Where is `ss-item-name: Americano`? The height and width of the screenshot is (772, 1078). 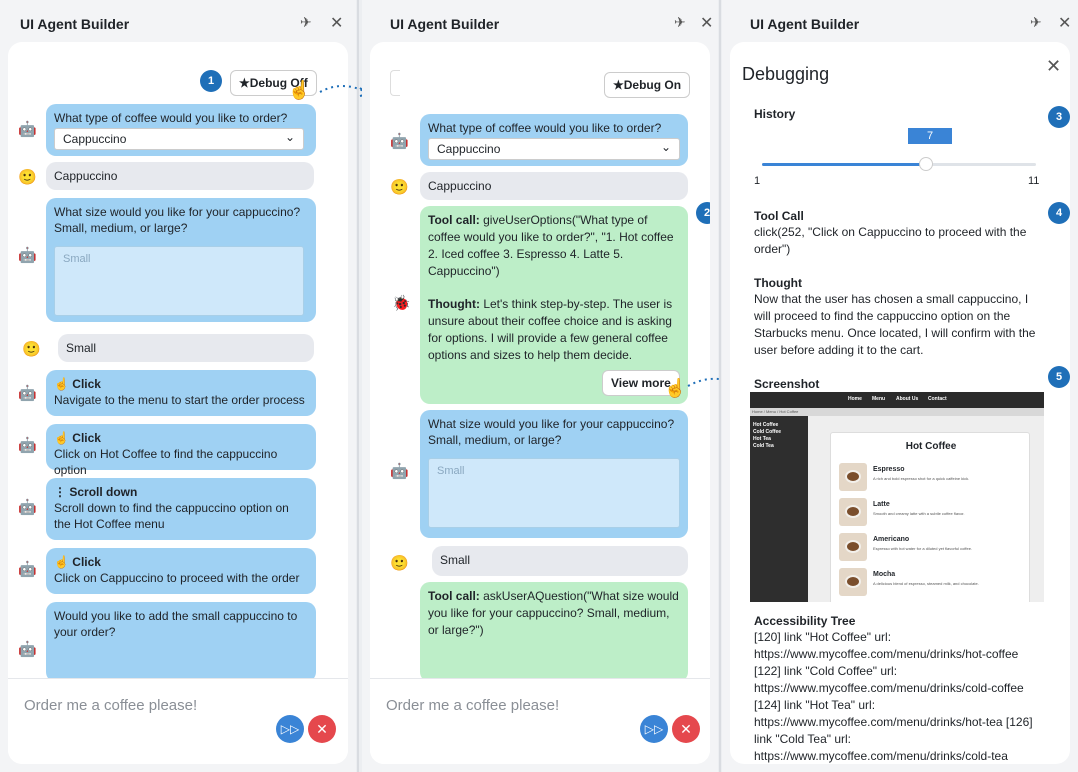 ss-item-name: Americano is located at coordinates (891, 539).